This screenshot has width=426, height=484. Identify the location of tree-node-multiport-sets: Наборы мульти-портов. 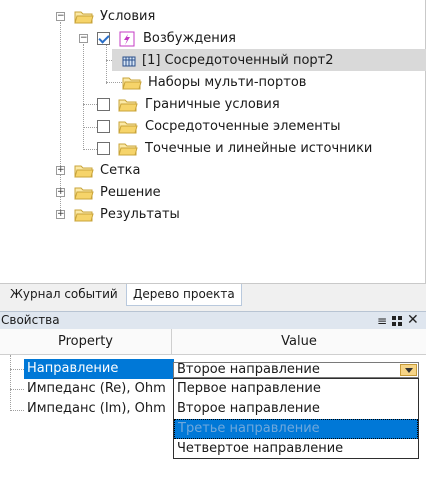
(213, 83).